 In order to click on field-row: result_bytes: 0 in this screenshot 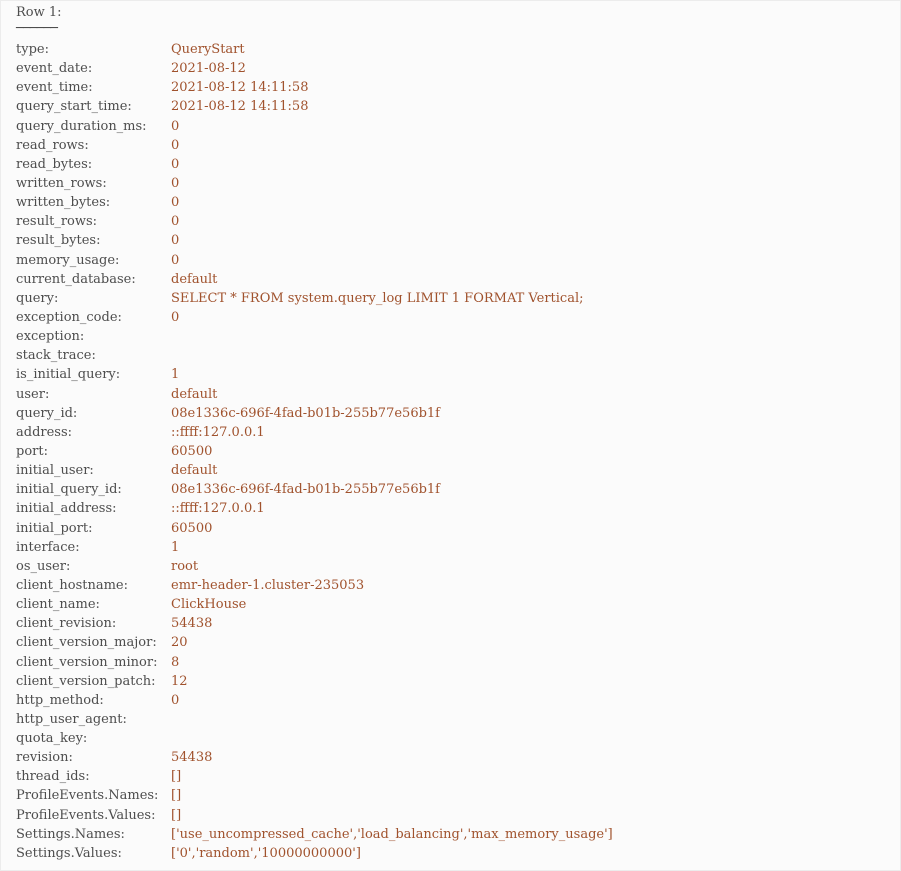, I will do `click(458, 240)`.